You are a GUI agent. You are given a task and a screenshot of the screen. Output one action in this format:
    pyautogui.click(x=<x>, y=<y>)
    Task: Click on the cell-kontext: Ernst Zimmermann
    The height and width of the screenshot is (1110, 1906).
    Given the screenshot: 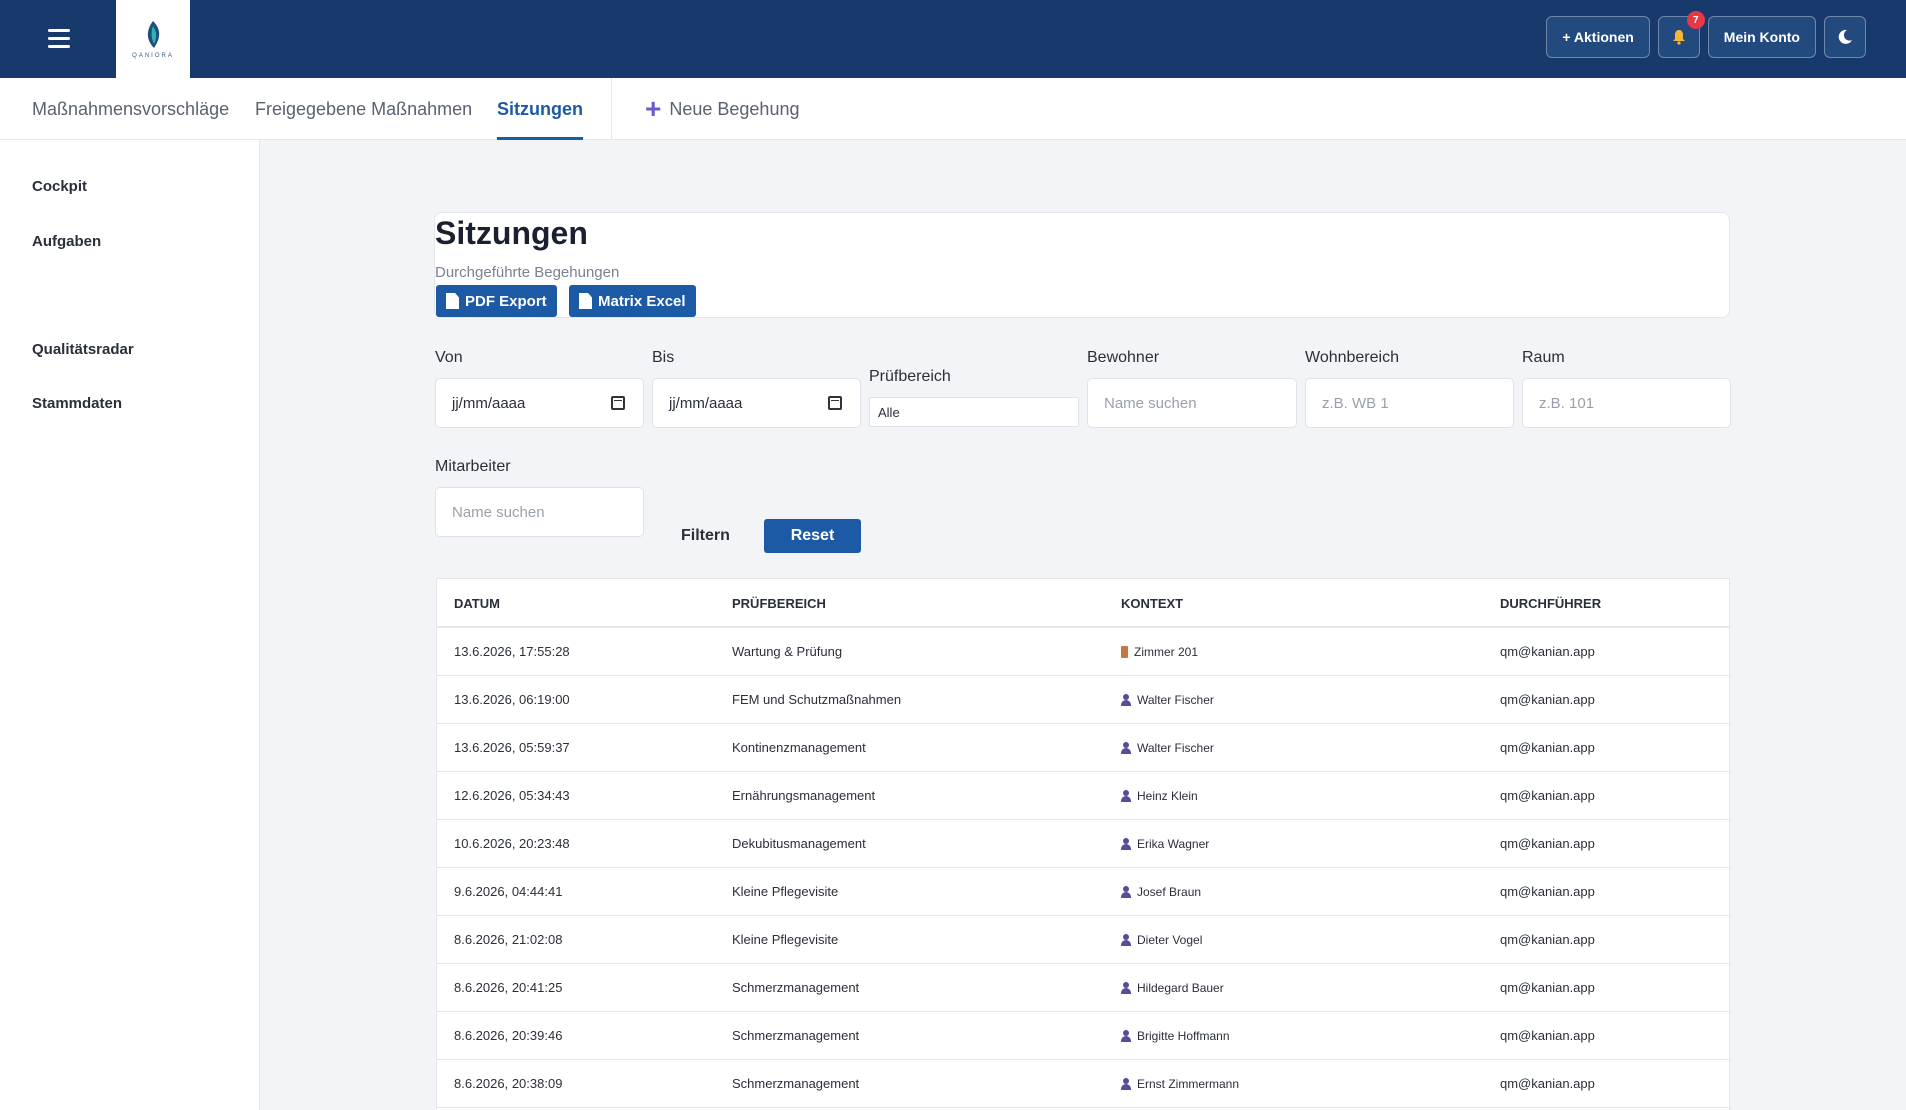 What is the action you would take?
    pyautogui.click(x=1180, y=1084)
    